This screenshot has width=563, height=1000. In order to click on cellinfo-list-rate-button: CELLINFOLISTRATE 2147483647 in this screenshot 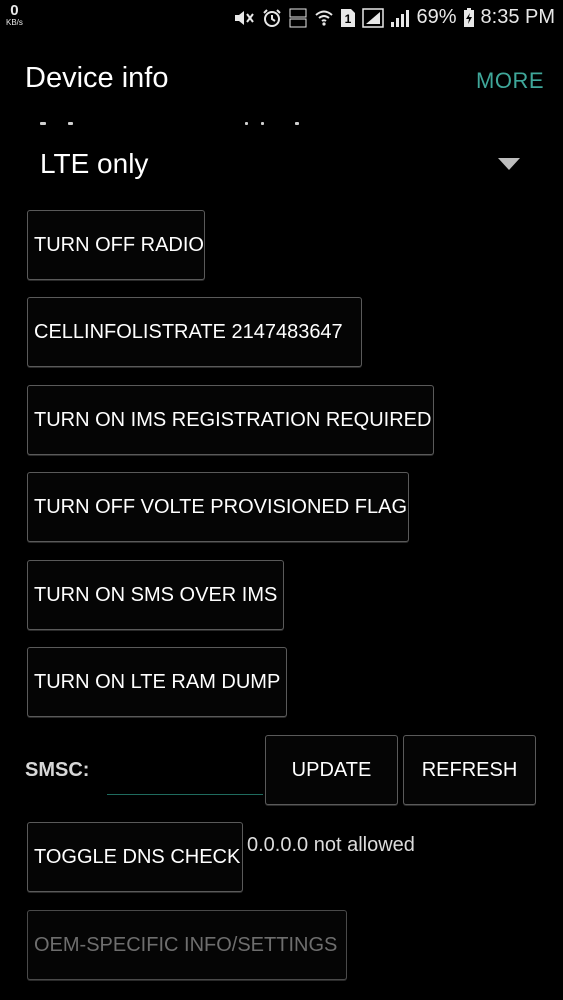, I will do `click(194, 332)`.